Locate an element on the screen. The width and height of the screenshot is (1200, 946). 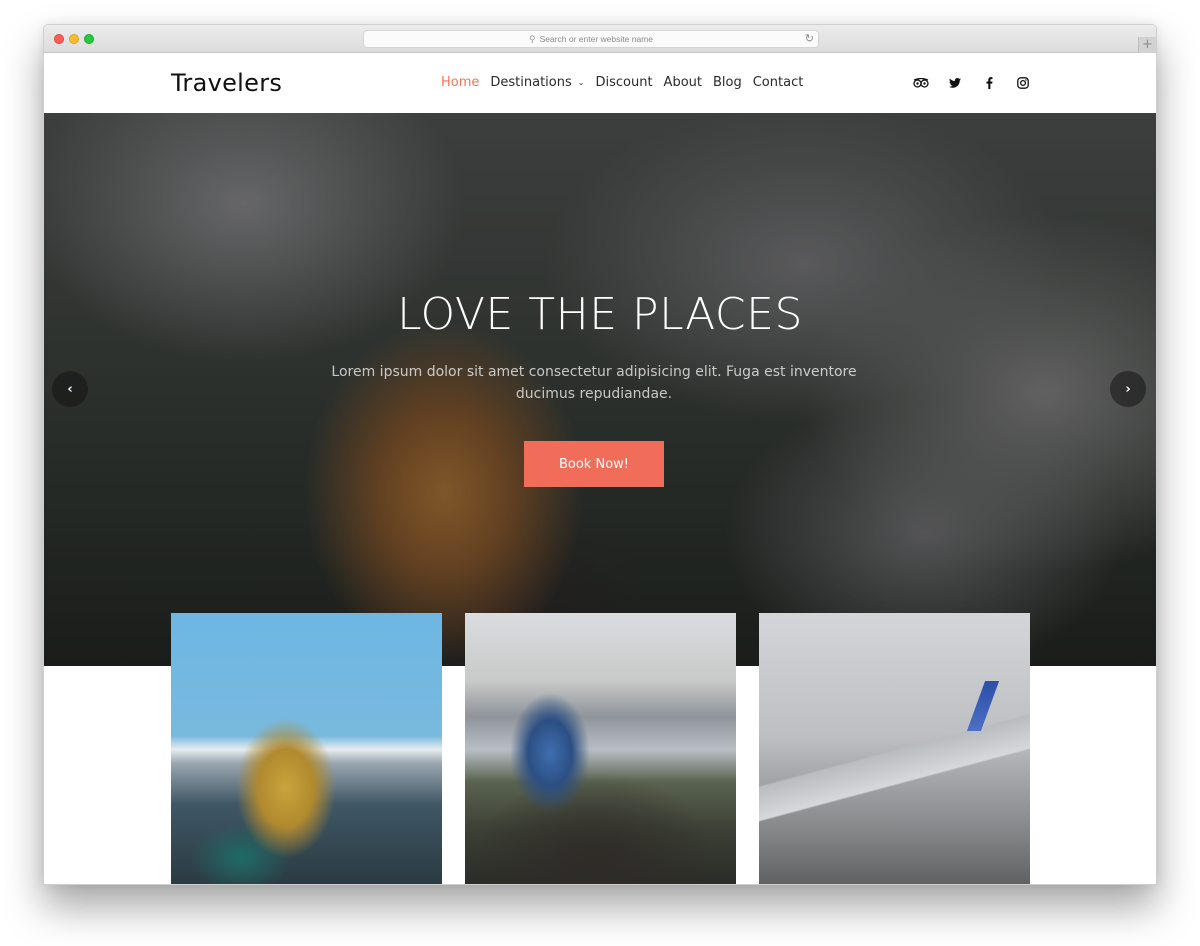
nav-about: About is located at coordinates (683, 82).